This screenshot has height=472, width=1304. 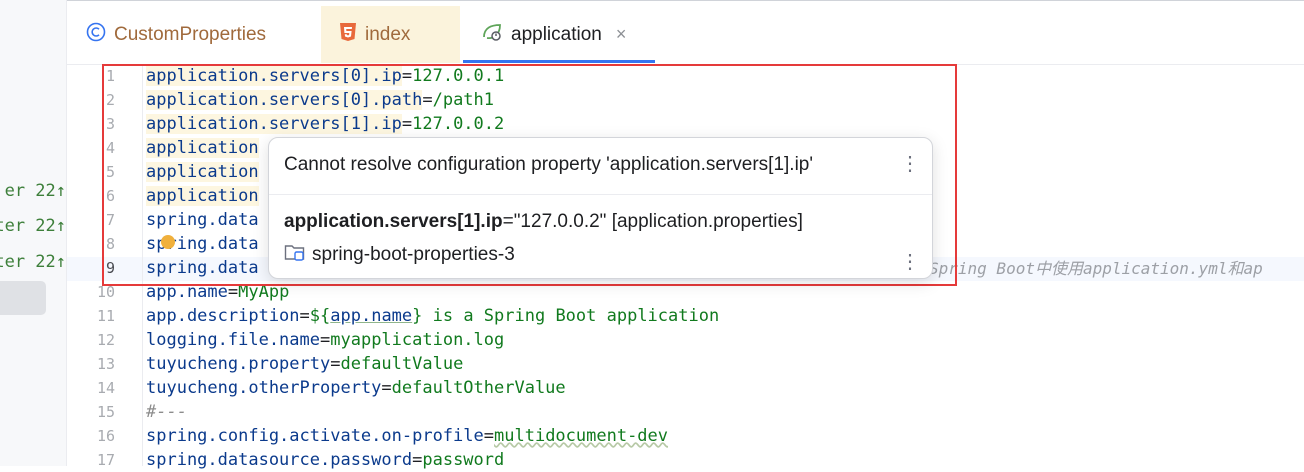 I want to click on code-line: spring.datasource.password=password, so click(x=325, y=460).